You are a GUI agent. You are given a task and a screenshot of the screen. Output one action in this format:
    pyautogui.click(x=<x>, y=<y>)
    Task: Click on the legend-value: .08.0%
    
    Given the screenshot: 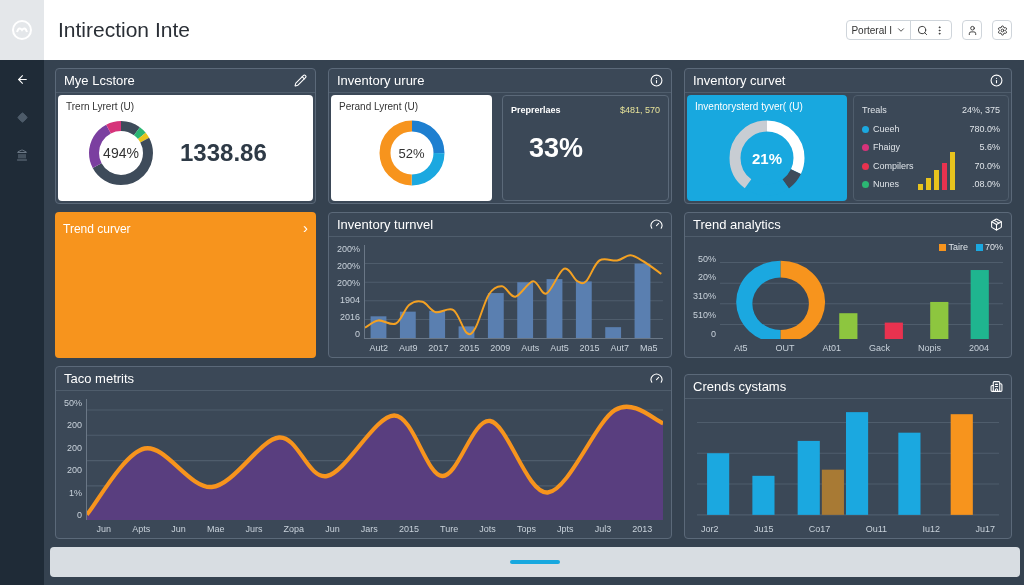 What is the action you would take?
    pyautogui.click(x=985, y=184)
    